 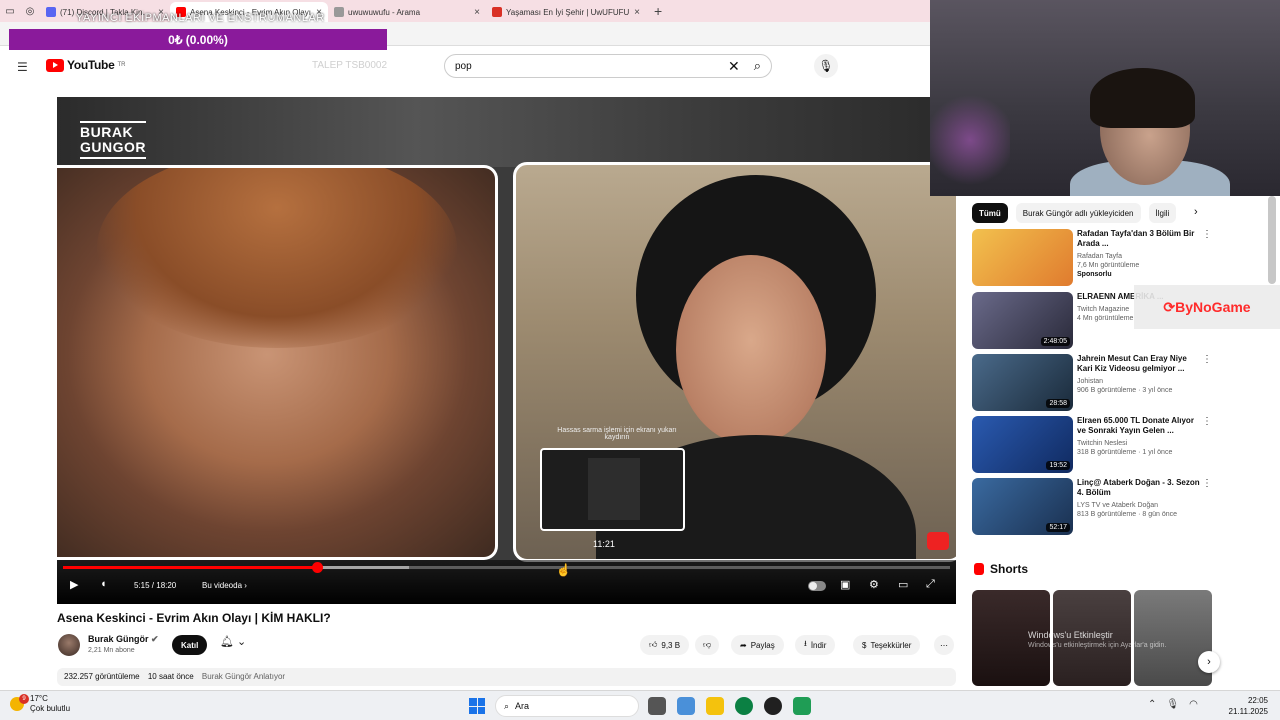 What do you see at coordinates (734, 66) in the screenshot?
I see `clear-search-icon: ✕` at bounding box center [734, 66].